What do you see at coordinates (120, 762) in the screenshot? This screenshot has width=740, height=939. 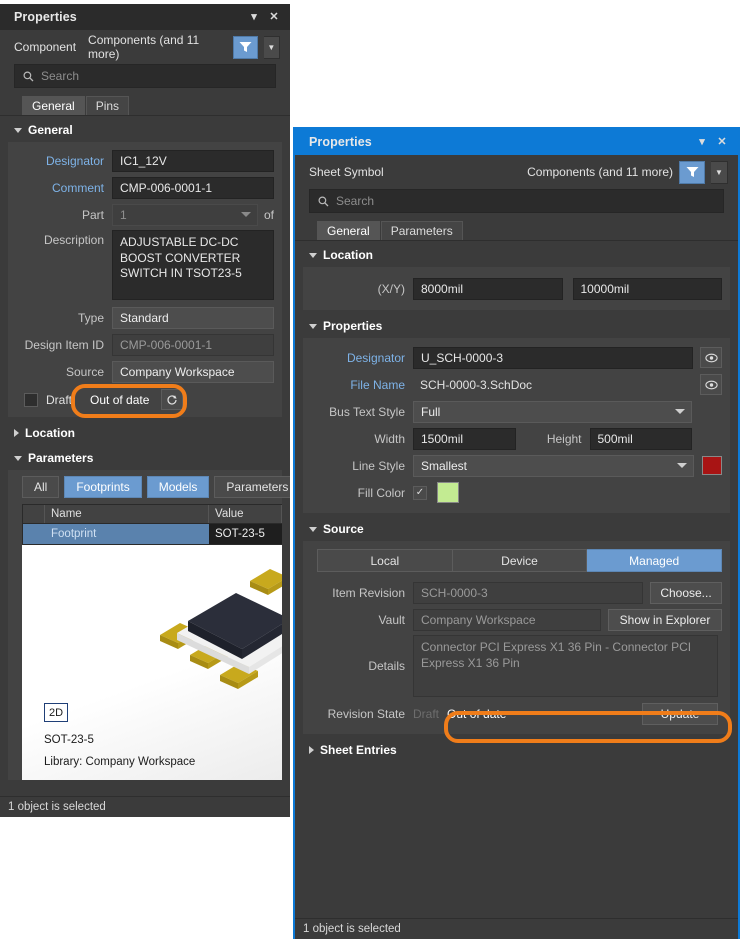 I see `preview-library-text: Library: Company Workspace` at bounding box center [120, 762].